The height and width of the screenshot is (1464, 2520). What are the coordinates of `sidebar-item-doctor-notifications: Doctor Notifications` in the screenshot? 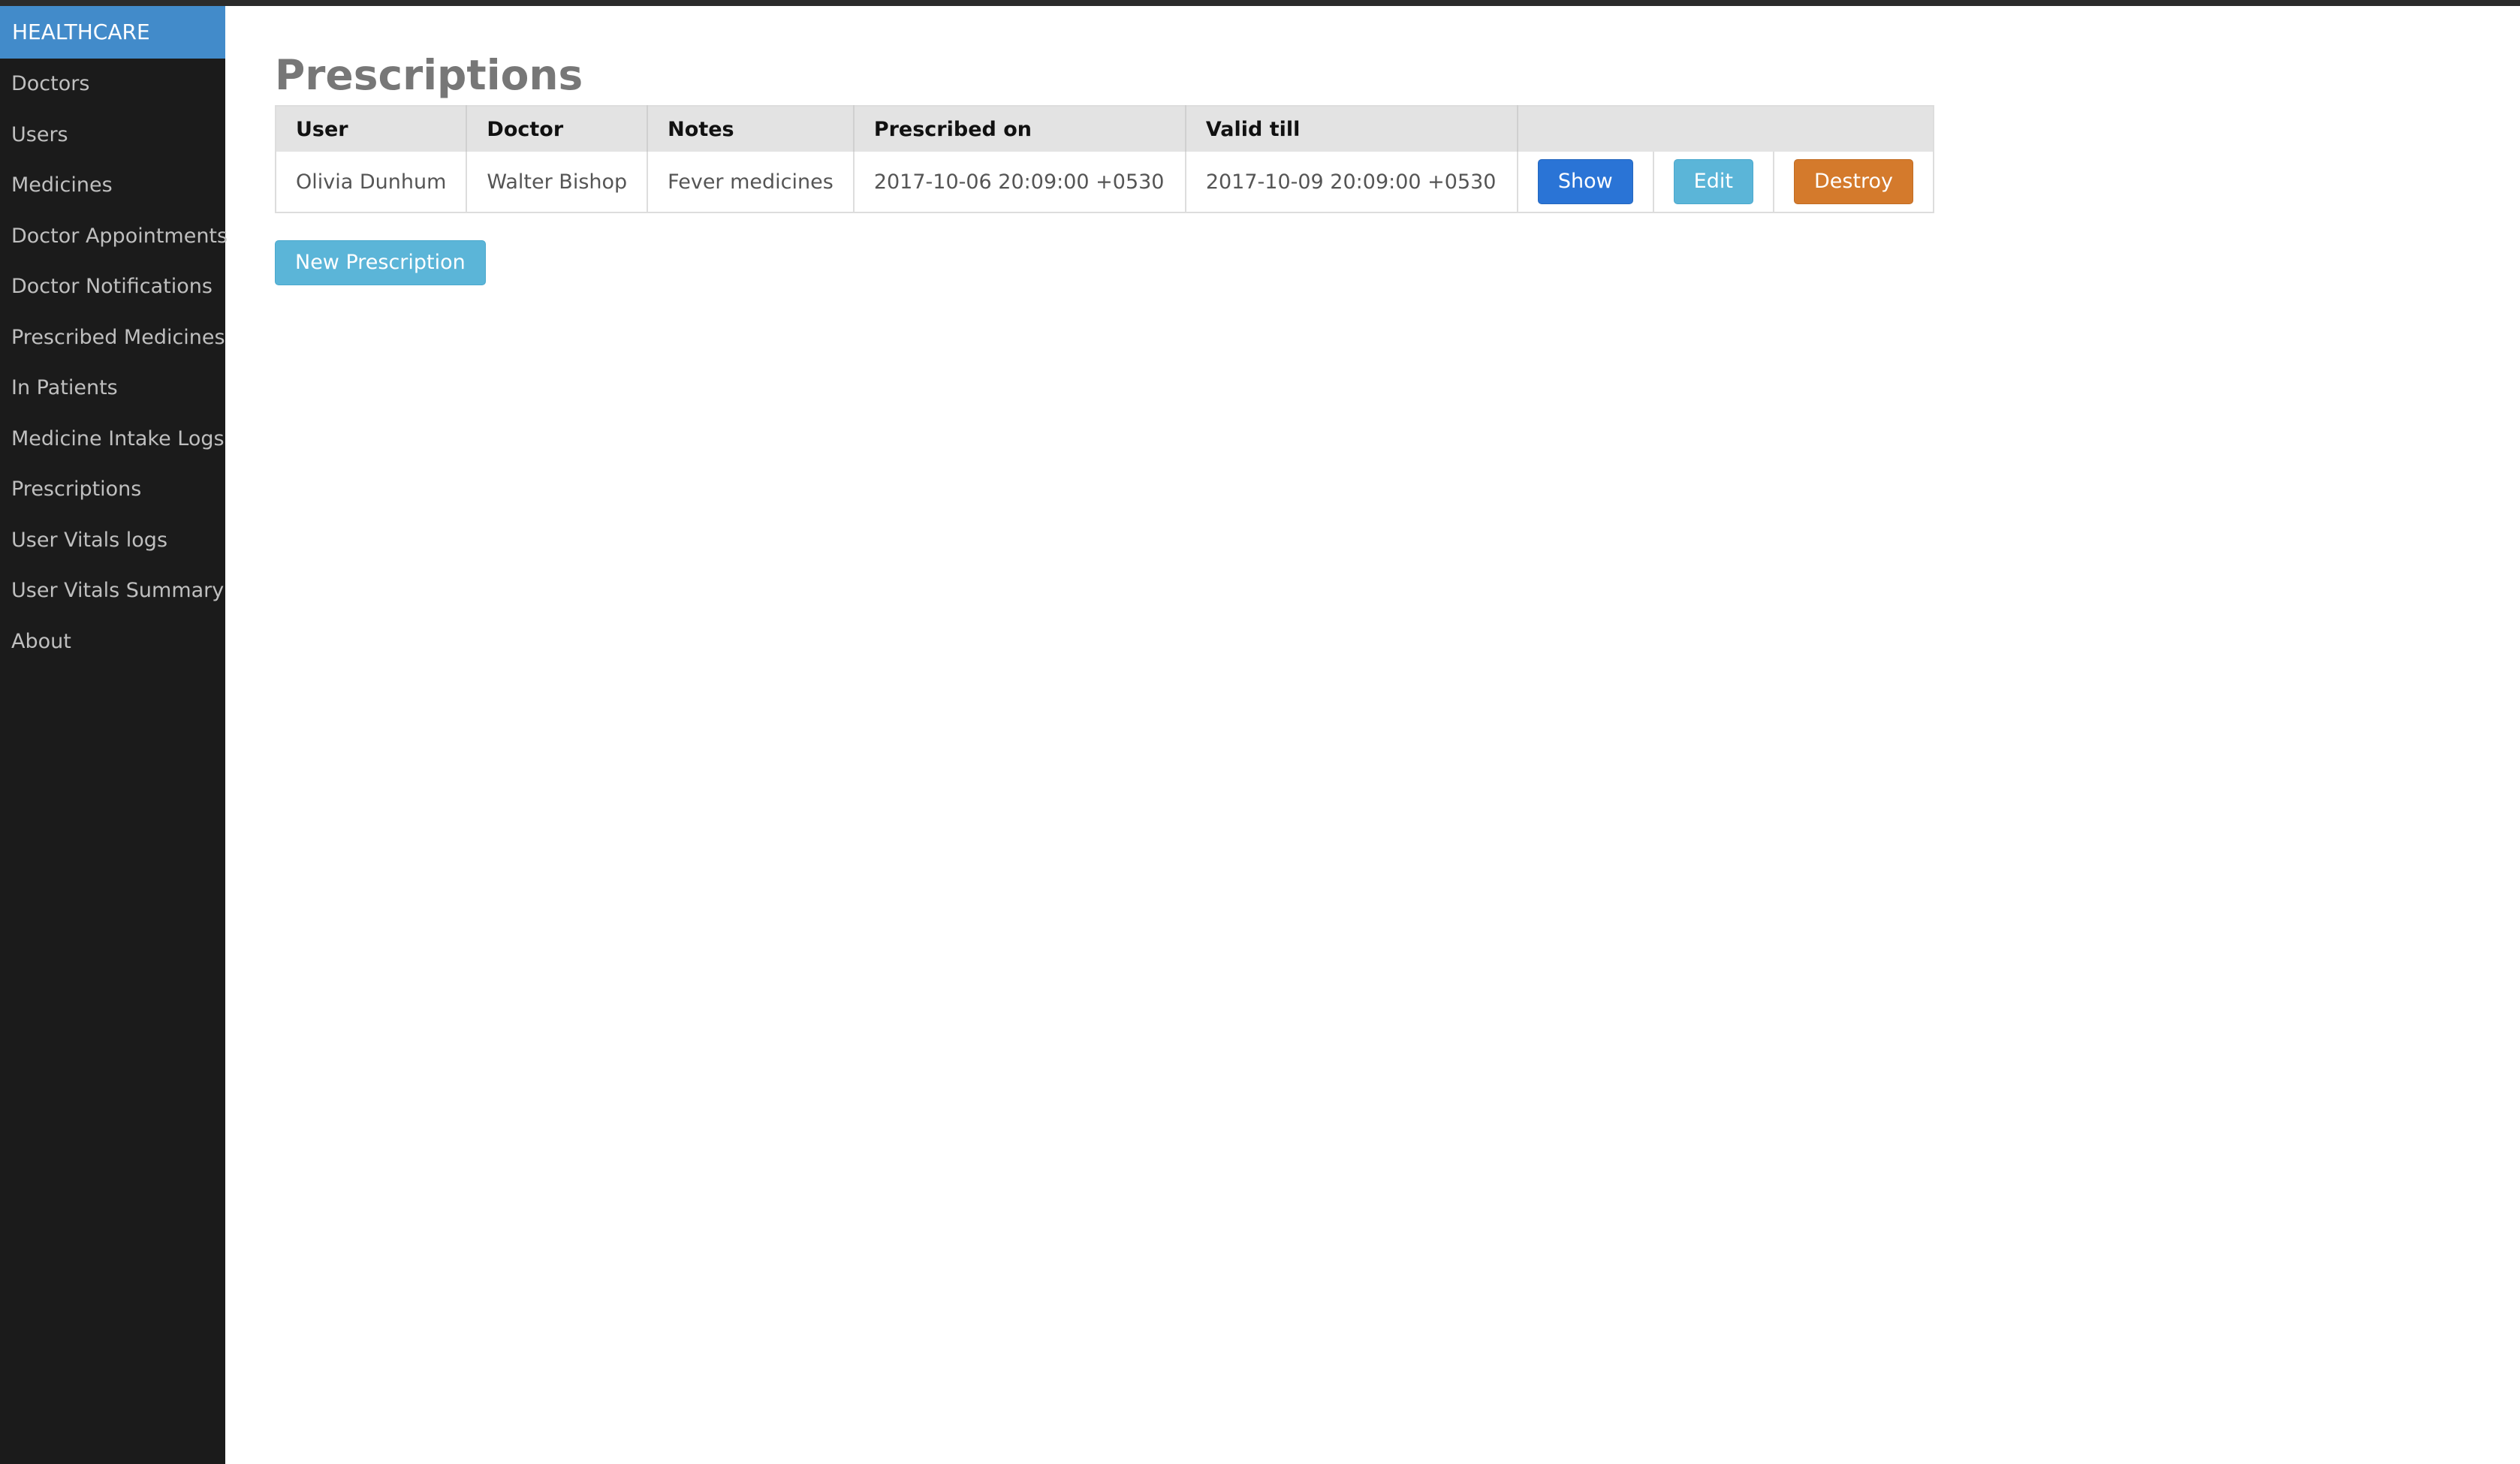 It's located at (112, 286).